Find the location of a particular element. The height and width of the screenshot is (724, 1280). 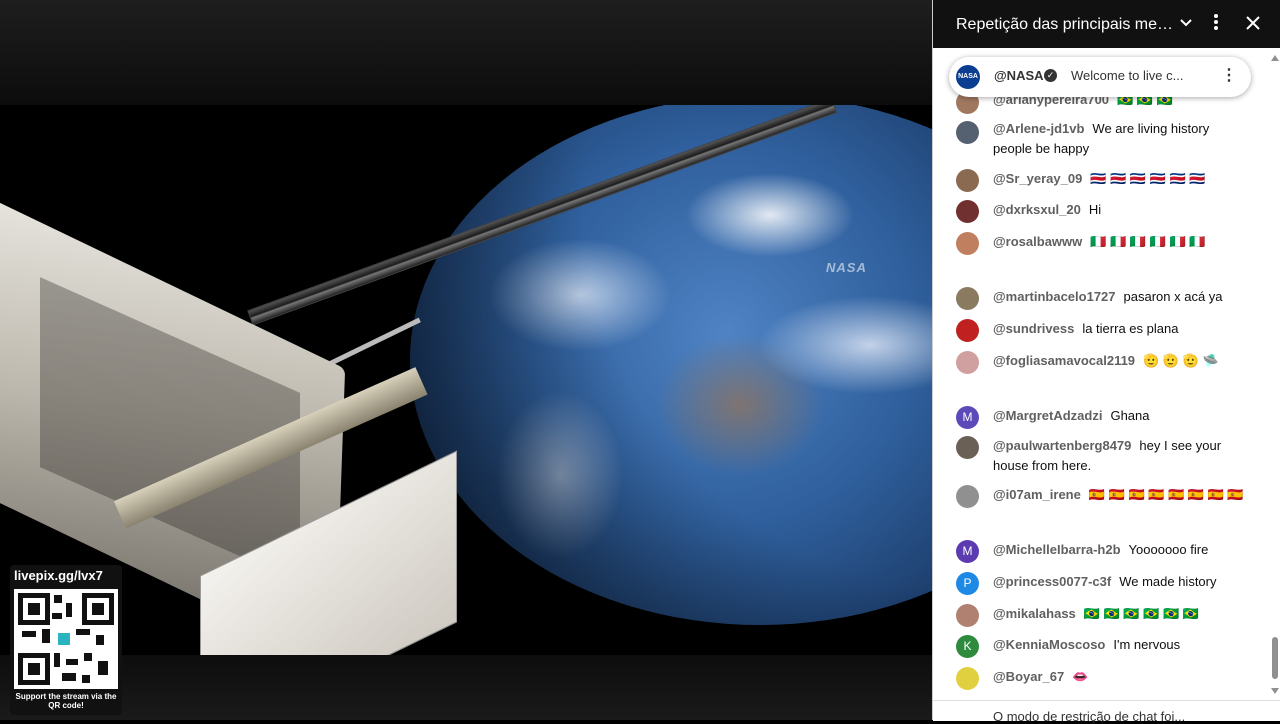

pinned-author: @NASA is located at coordinates (1019, 75).